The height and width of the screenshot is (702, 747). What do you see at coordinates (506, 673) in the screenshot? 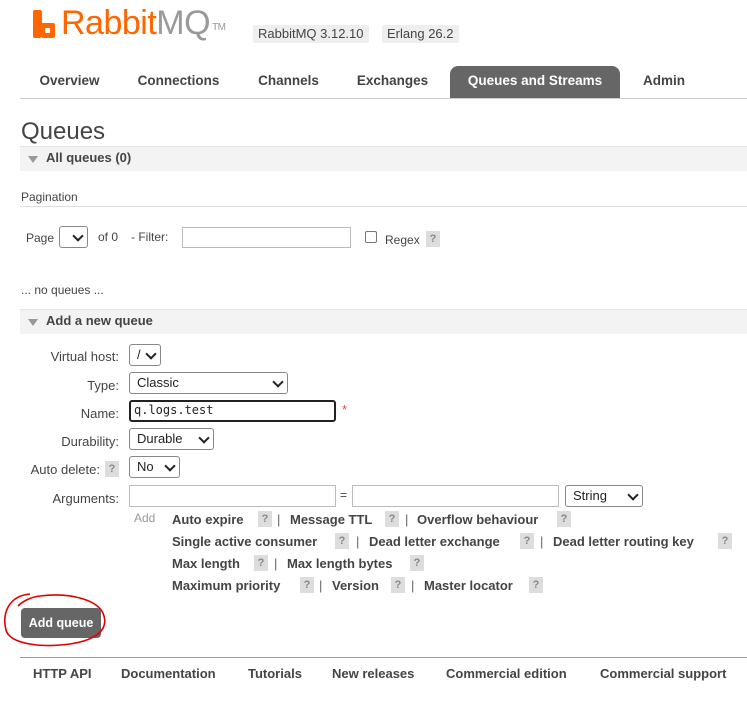
I see `footer-link-commercial-edition: Commercial edition` at bounding box center [506, 673].